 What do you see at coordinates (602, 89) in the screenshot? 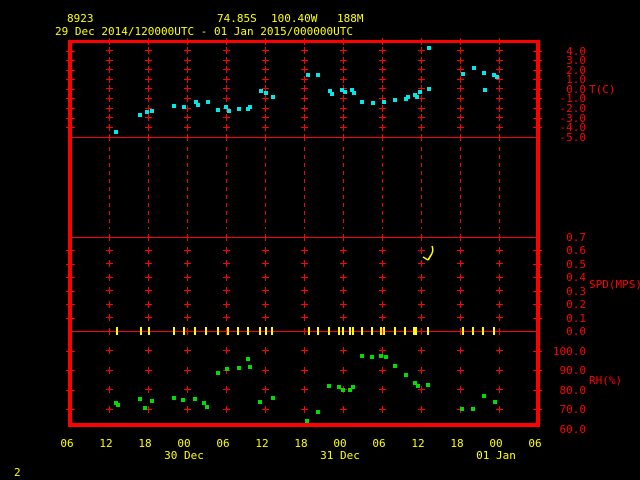
I see `axis-name-temperature: T(C)` at bounding box center [602, 89].